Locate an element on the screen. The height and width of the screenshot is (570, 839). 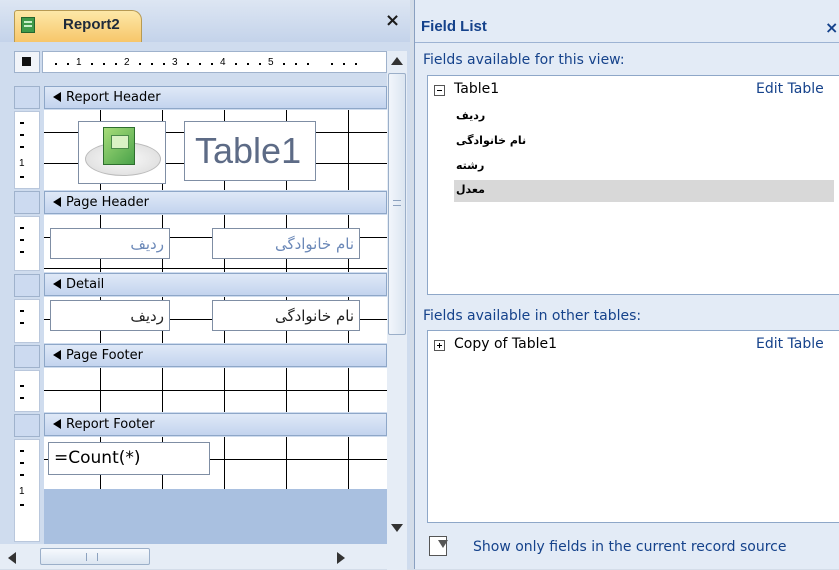
scroll-down-icon is located at coordinates (397, 528).